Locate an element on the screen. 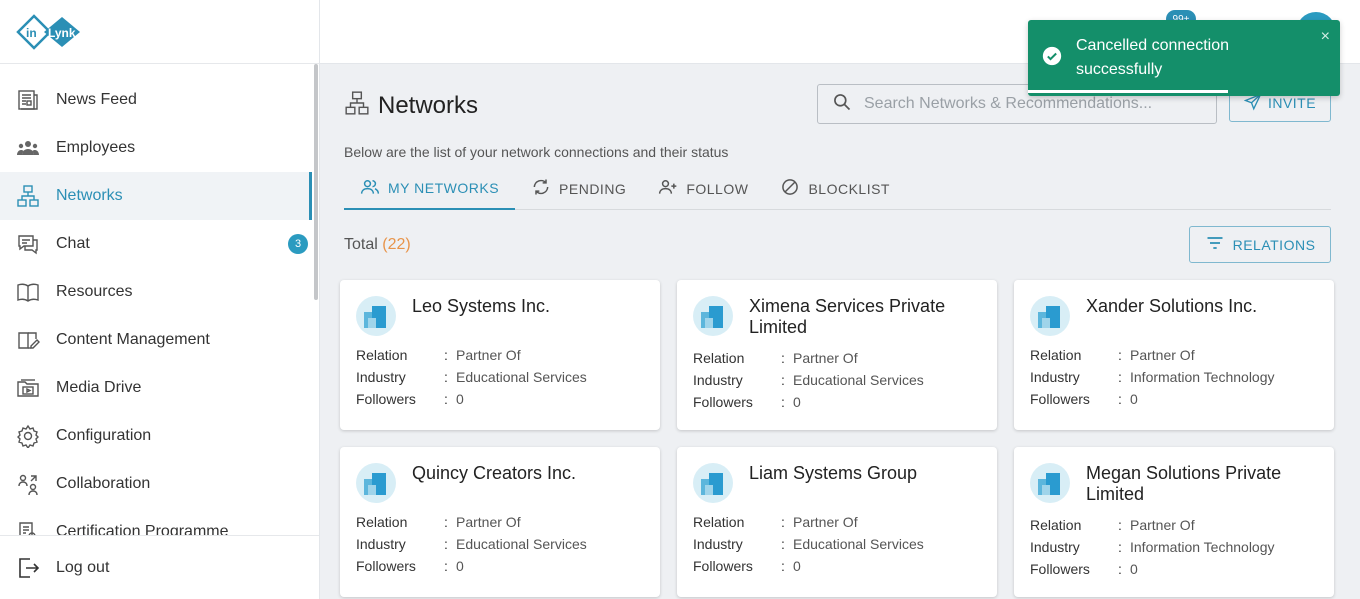  logo-text-lynk: Lynk is located at coordinates (62, 33).